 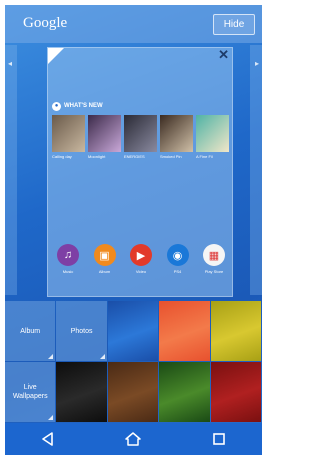 What do you see at coordinates (214, 271) in the screenshot?
I see `dock-app-label: Play Store` at bounding box center [214, 271].